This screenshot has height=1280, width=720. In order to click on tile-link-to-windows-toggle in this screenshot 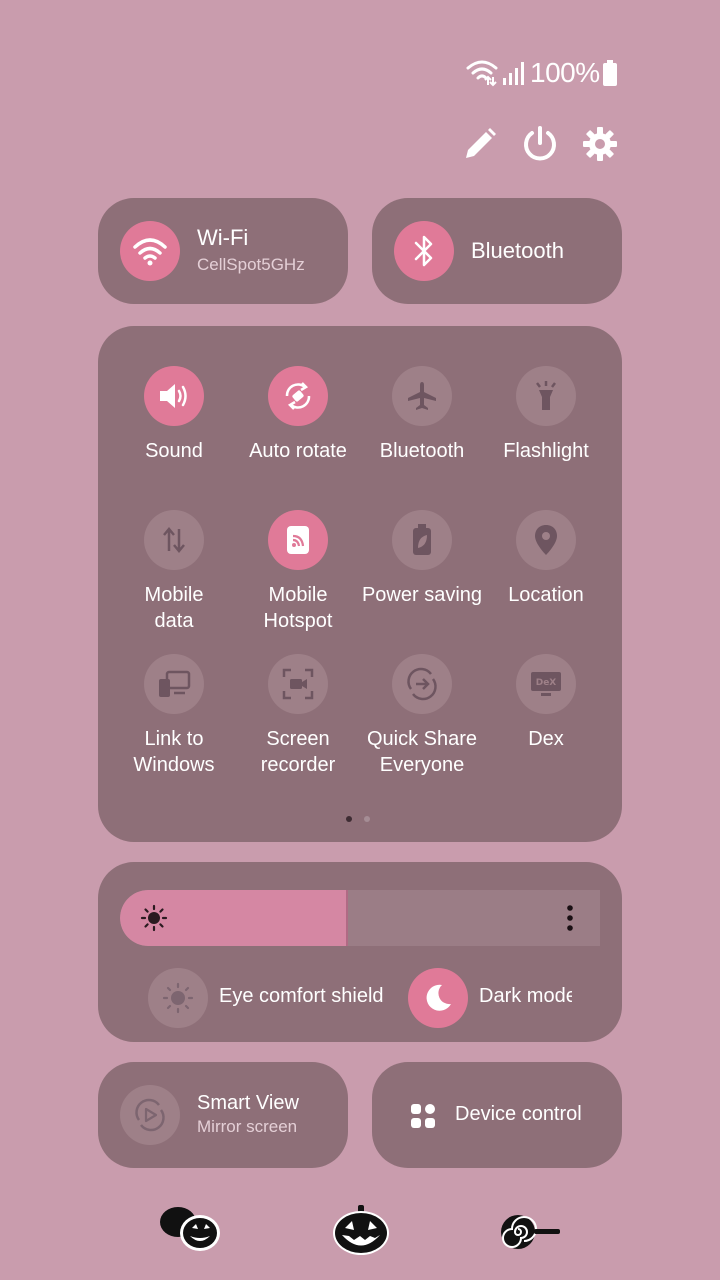, I will do `click(174, 684)`.